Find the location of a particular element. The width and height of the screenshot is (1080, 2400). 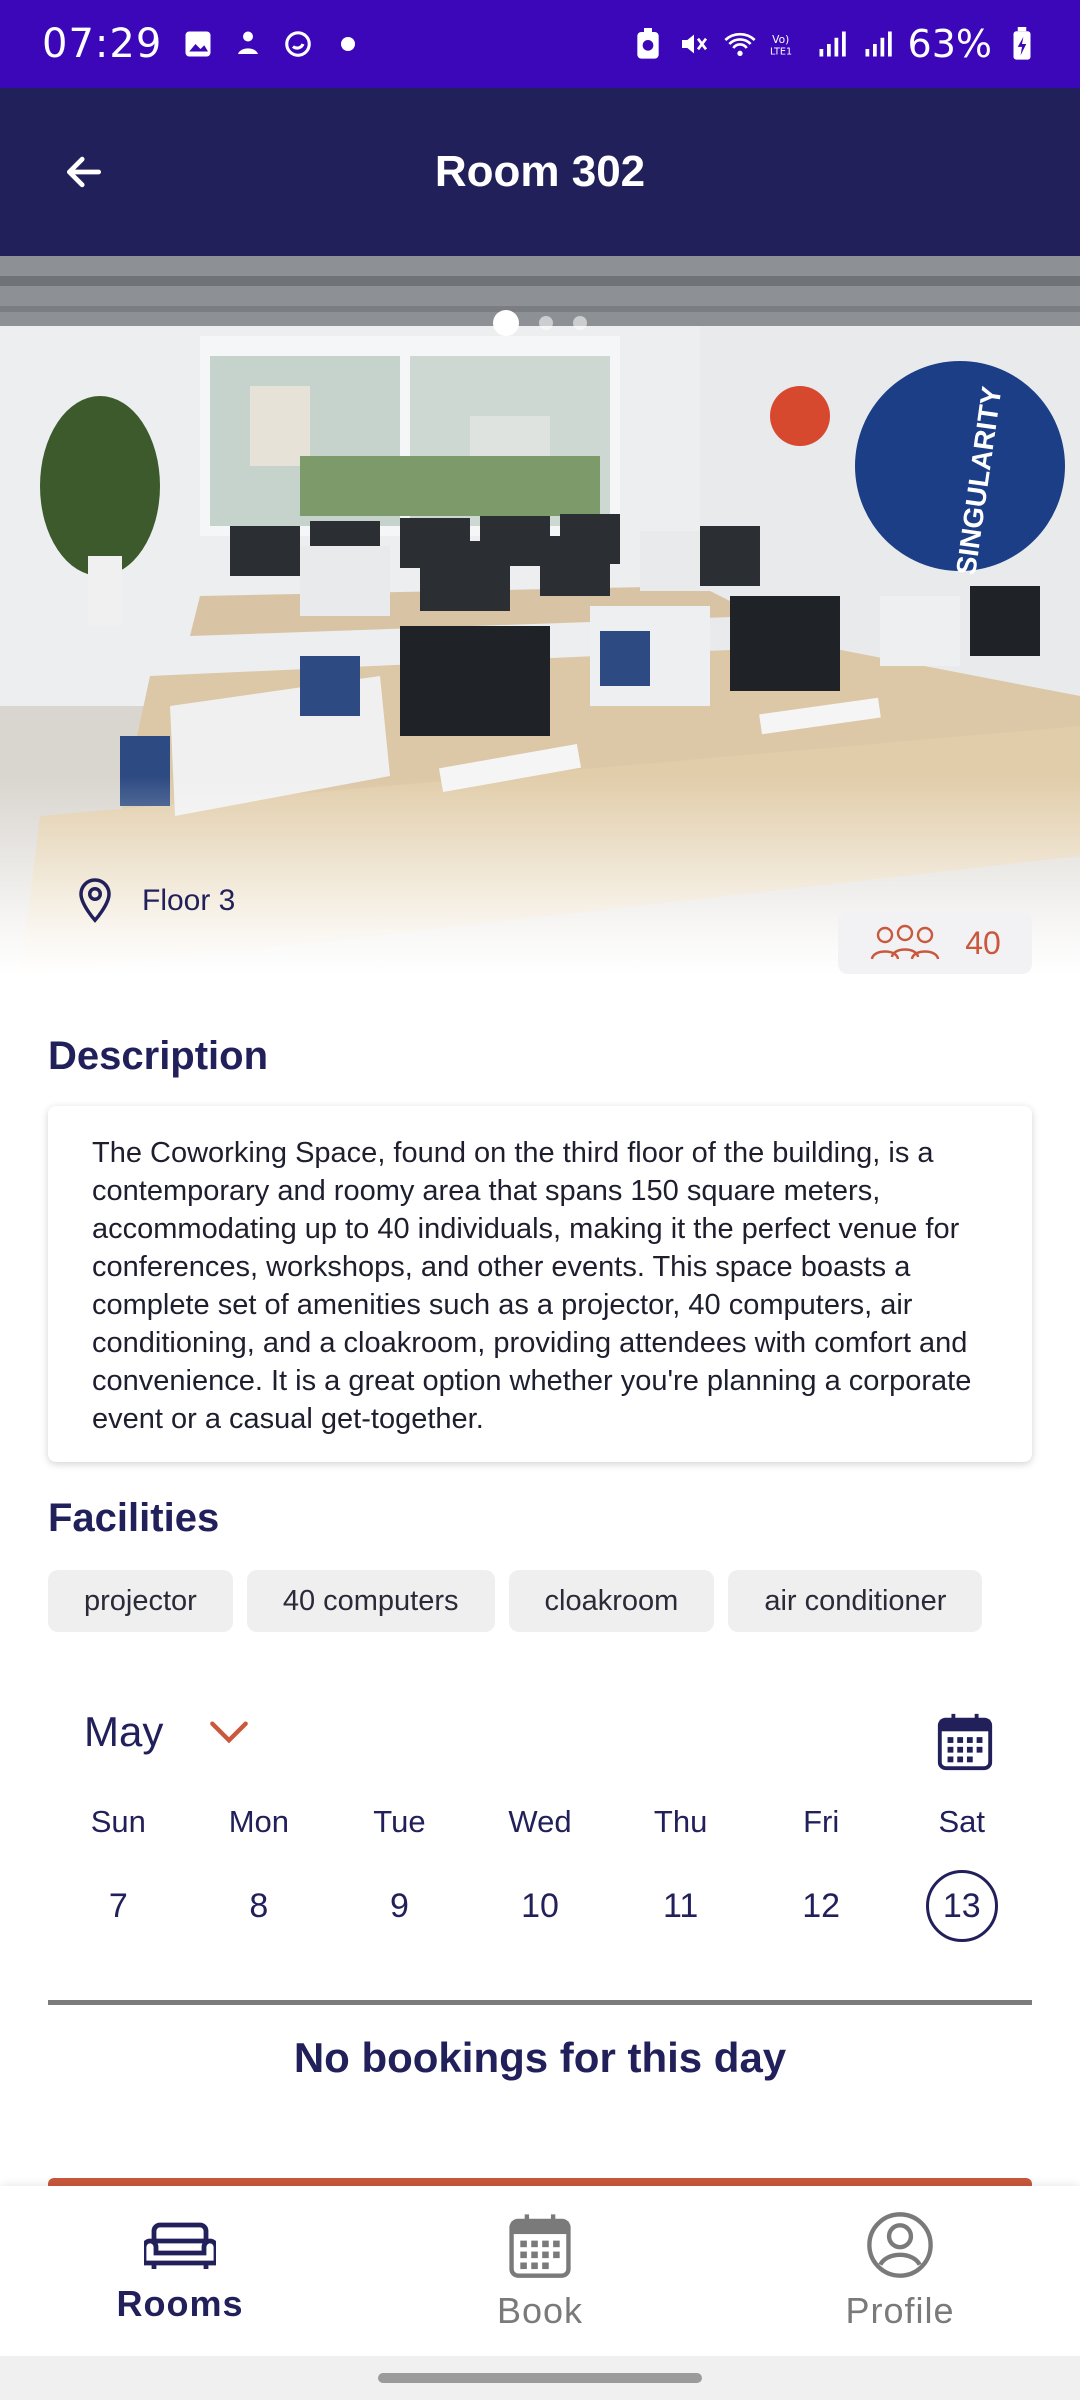

status-right-icons: Vo) LTE1 63% is located at coordinates (835, 44).